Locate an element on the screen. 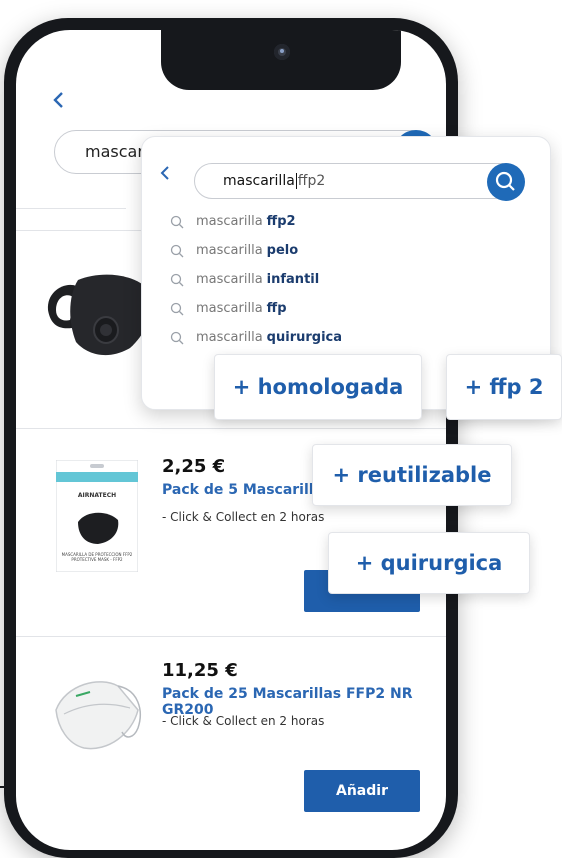  chip-reutilizable: + reutilizable is located at coordinates (412, 475).